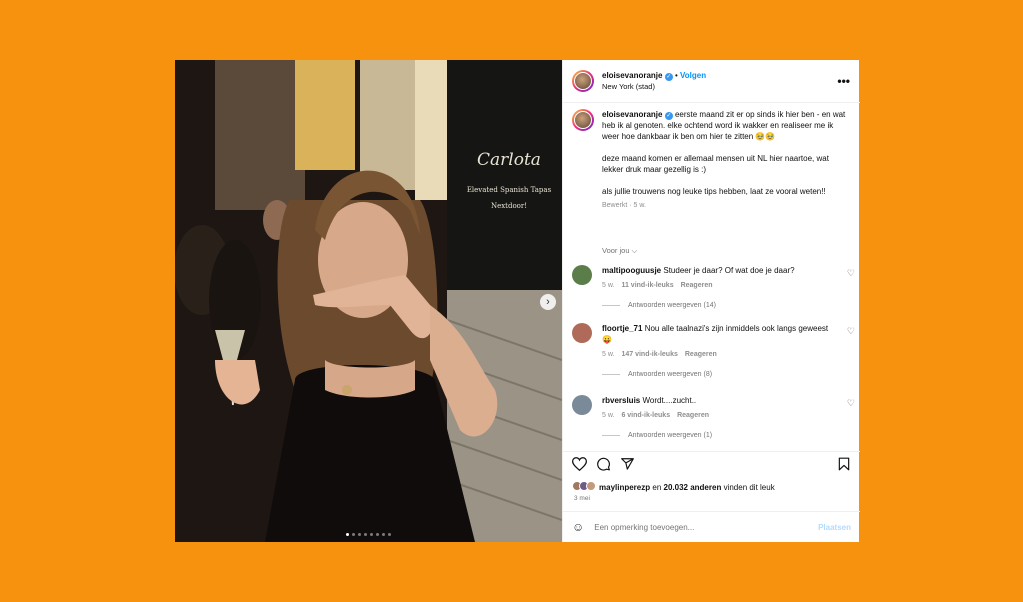 This screenshot has width=1023, height=602. What do you see at coordinates (670, 374) in the screenshot?
I see `view-replies-label: Antwoorden weergeven (8)` at bounding box center [670, 374].